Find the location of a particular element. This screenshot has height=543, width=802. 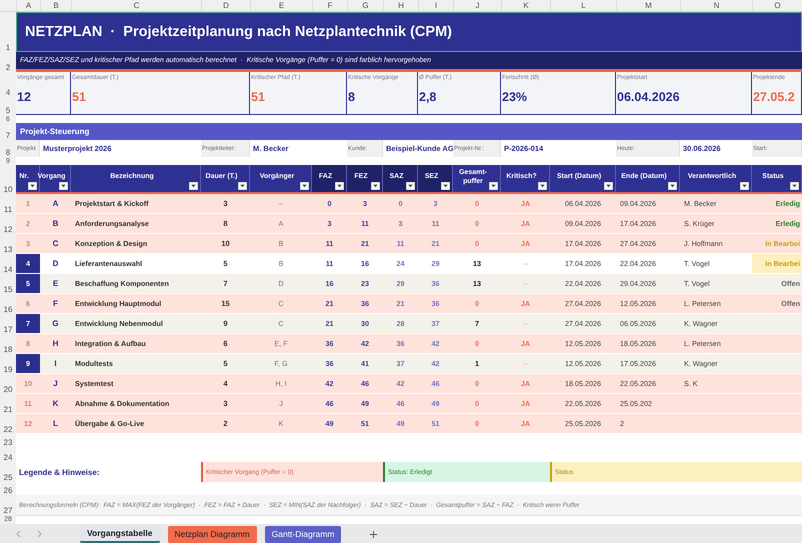

row-header: 21 is located at coordinates (8, 409).